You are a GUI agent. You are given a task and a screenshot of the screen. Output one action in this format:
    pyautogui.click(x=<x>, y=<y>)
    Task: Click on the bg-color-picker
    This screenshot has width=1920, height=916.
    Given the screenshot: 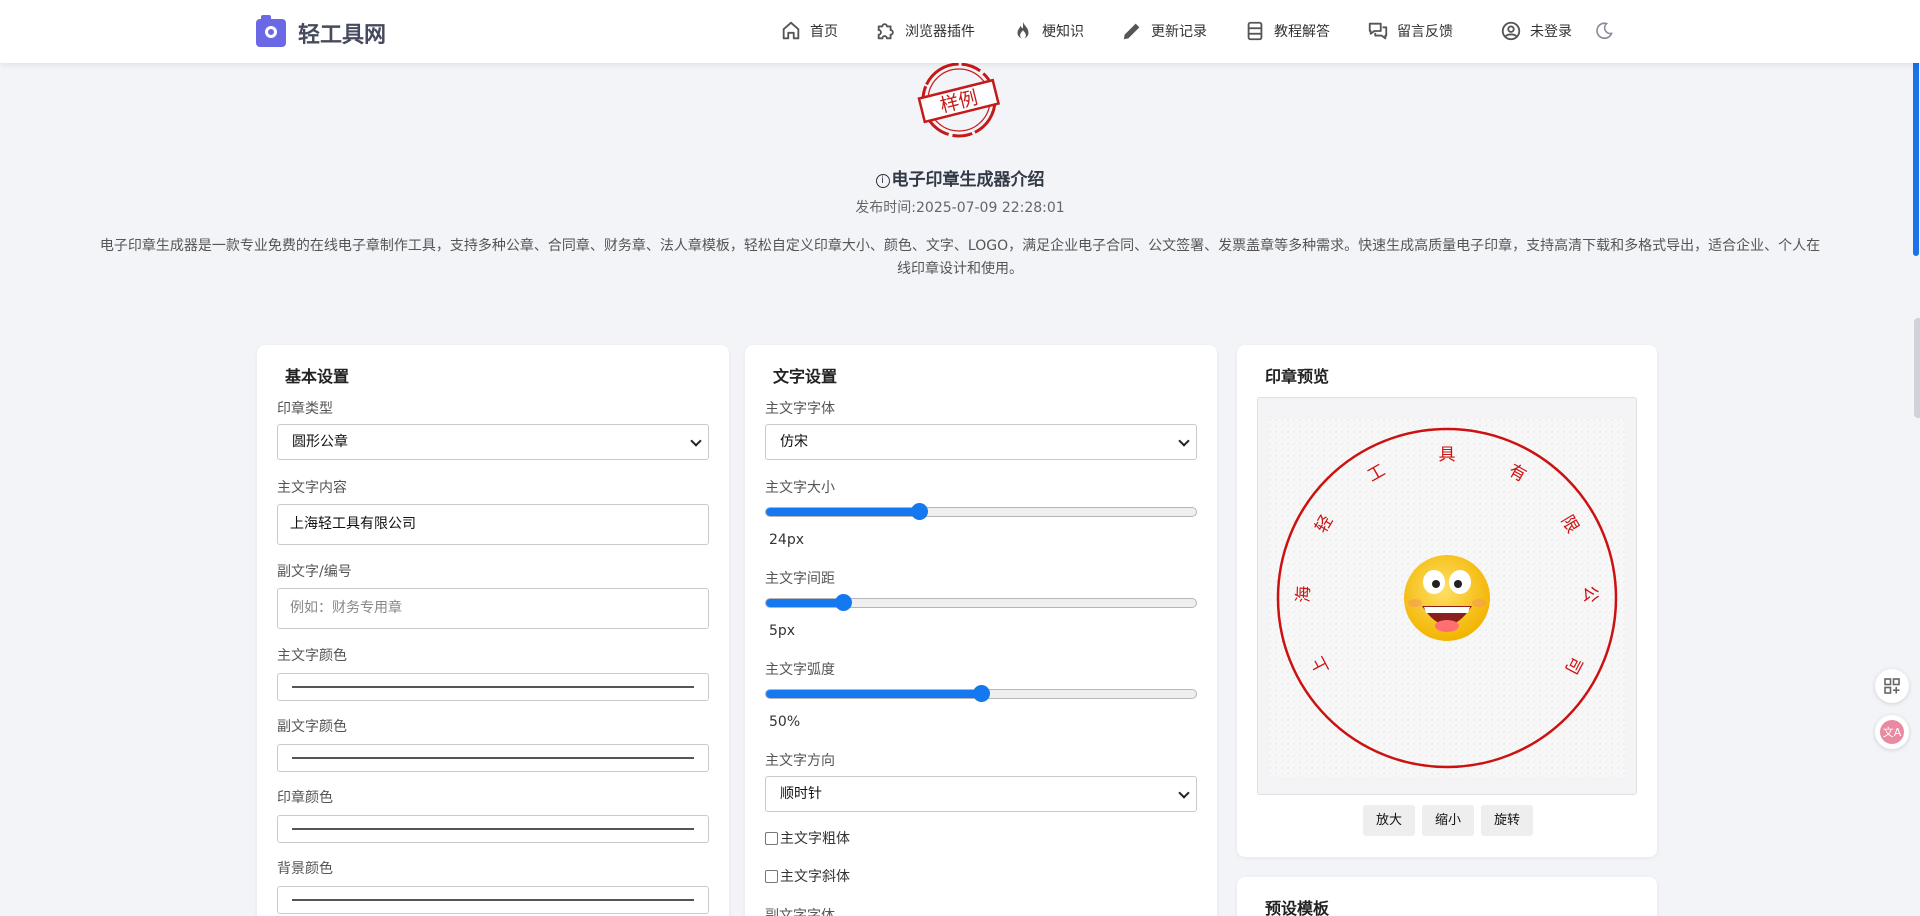 What is the action you would take?
    pyautogui.click(x=493, y=900)
    